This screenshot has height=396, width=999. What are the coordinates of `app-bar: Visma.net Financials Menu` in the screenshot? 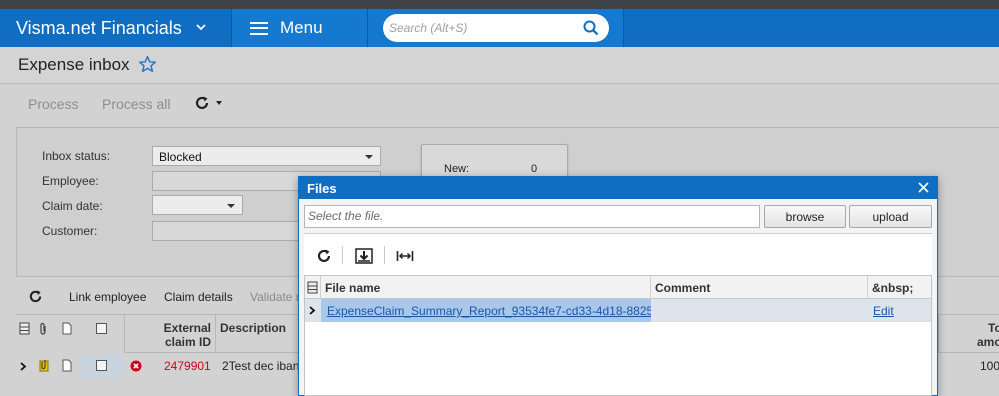 It's located at (499, 28).